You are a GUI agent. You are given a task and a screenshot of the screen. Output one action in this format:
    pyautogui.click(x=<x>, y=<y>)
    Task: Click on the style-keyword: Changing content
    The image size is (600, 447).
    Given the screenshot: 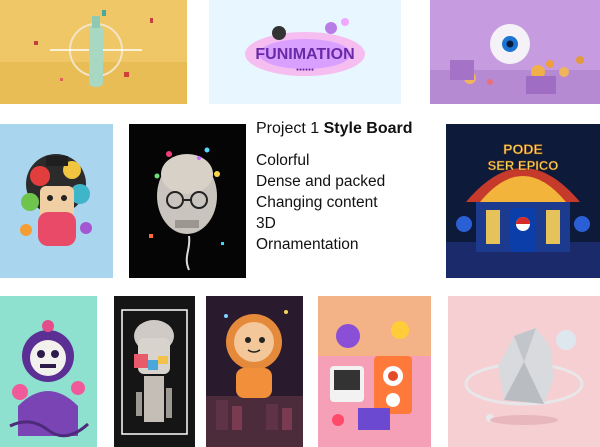 What is the action you would take?
    pyautogui.click(x=317, y=202)
    